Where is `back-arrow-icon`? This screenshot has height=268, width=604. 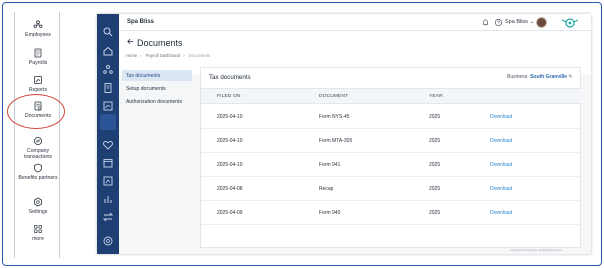
back-arrow-icon is located at coordinates (130, 41).